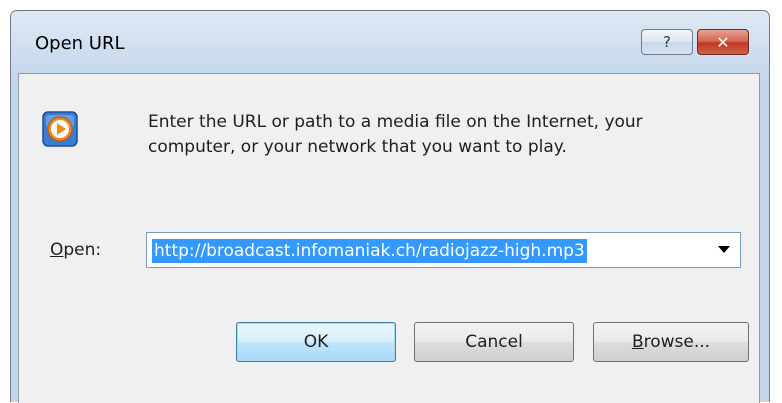 The image size is (782, 403). I want to click on cancel-button: Cancel, so click(494, 342).